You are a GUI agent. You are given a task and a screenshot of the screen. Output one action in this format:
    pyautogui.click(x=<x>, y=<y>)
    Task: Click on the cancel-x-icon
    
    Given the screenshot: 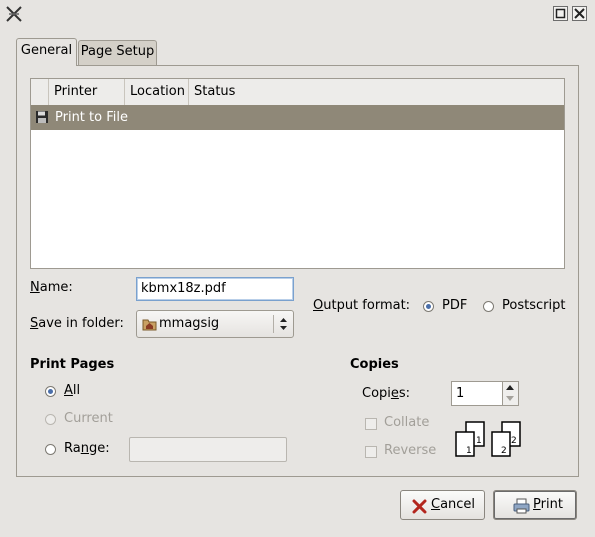 What is the action you would take?
    pyautogui.click(x=419, y=506)
    